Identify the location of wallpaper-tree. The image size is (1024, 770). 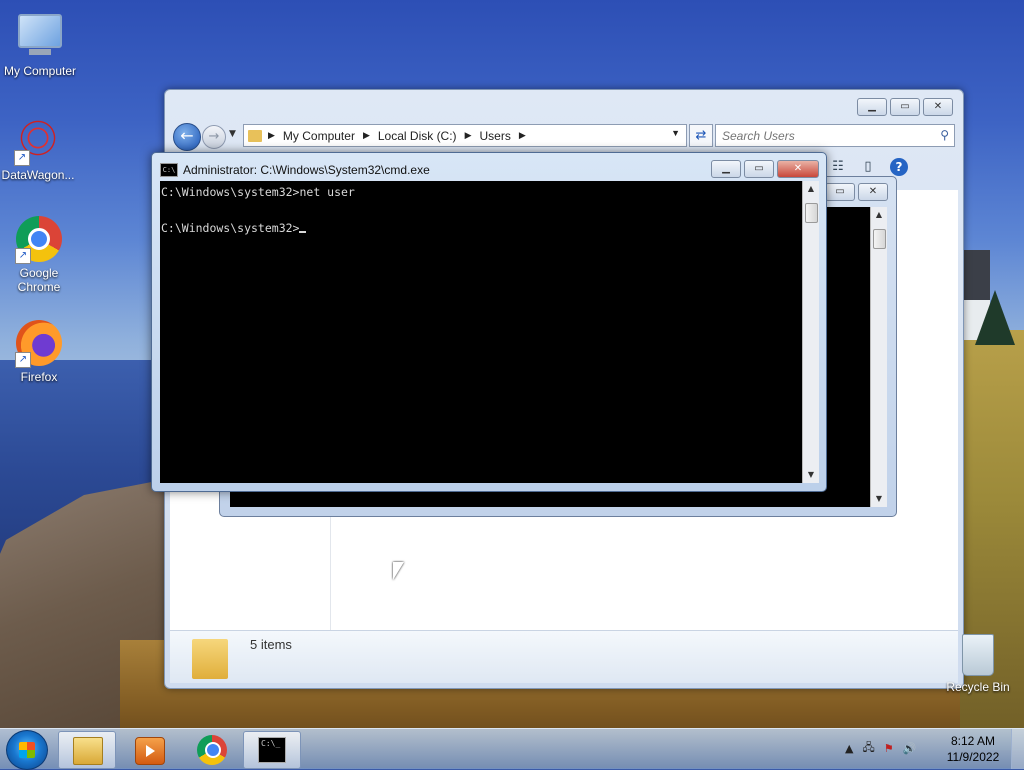
(995, 317).